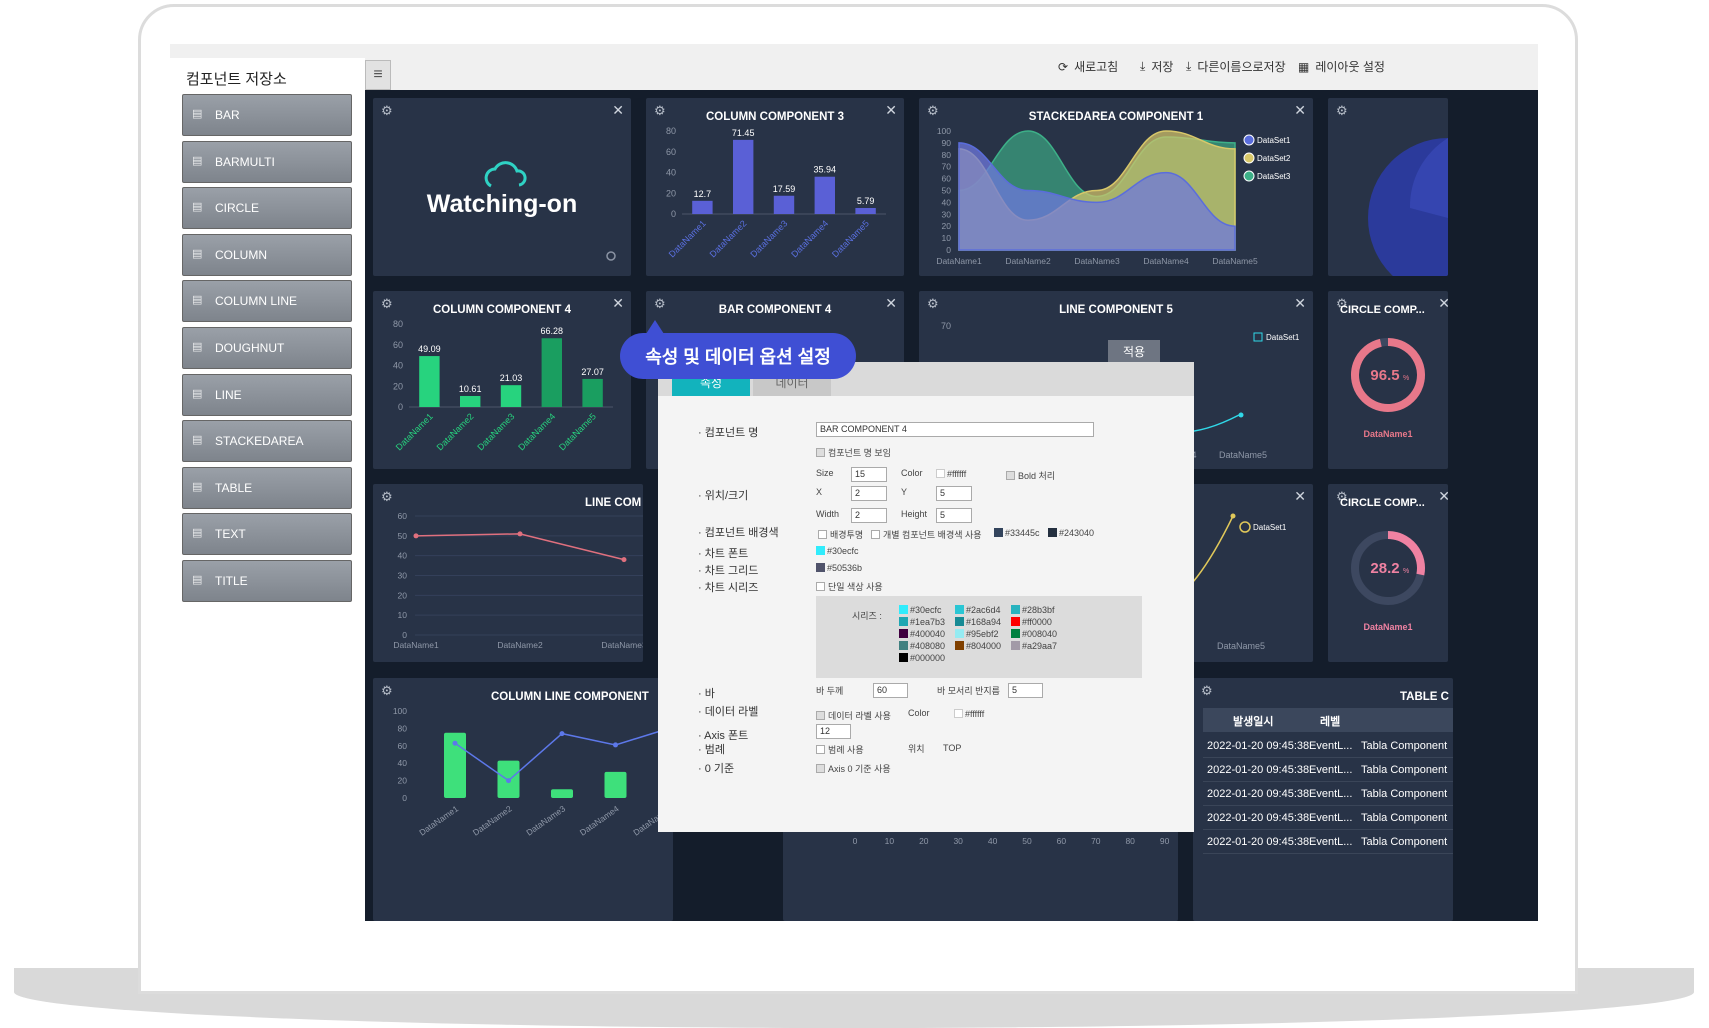 The width and height of the screenshot is (1709, 1028). I want to click on bar-radius-input: 5, so click(1025, 690).